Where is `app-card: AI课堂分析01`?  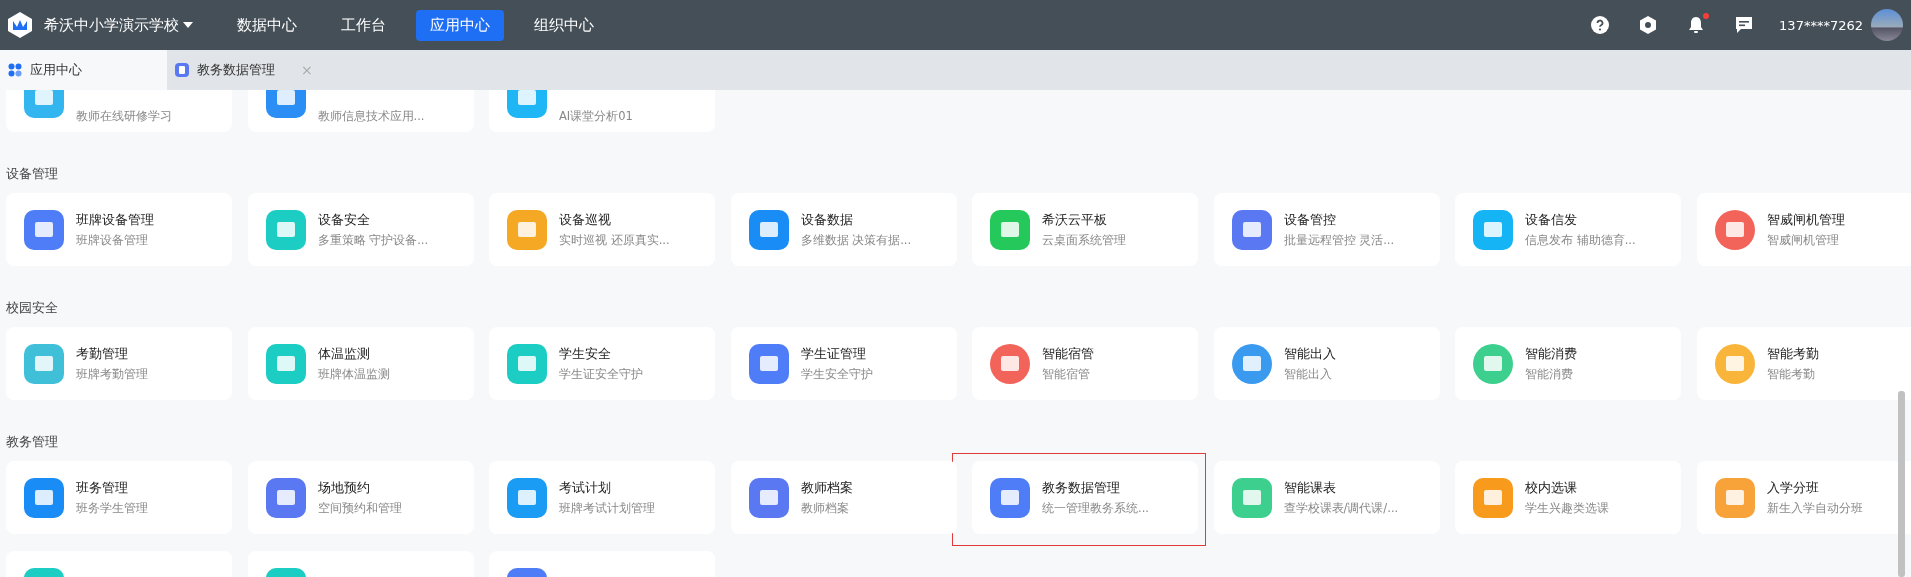
app-card: AI课堂分析01 is located at coordinates (602, 111).